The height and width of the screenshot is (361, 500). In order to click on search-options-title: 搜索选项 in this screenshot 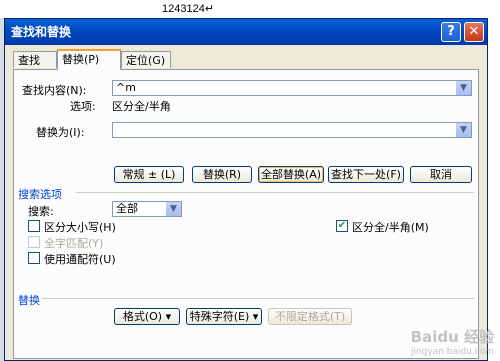, I will do `click(40, 194)`.